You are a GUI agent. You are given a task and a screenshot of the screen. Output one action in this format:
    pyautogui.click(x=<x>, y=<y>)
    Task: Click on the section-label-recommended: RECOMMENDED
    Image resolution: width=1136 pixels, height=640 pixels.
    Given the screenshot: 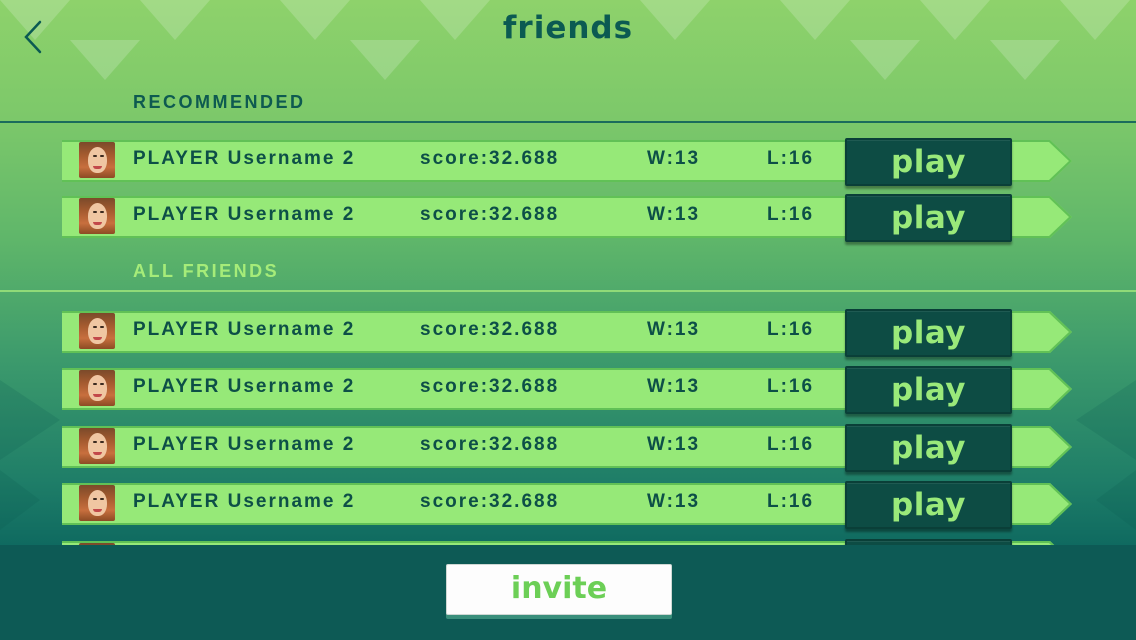 What is the action you would take?
    pyautogui.click(x=219, y=102)
    